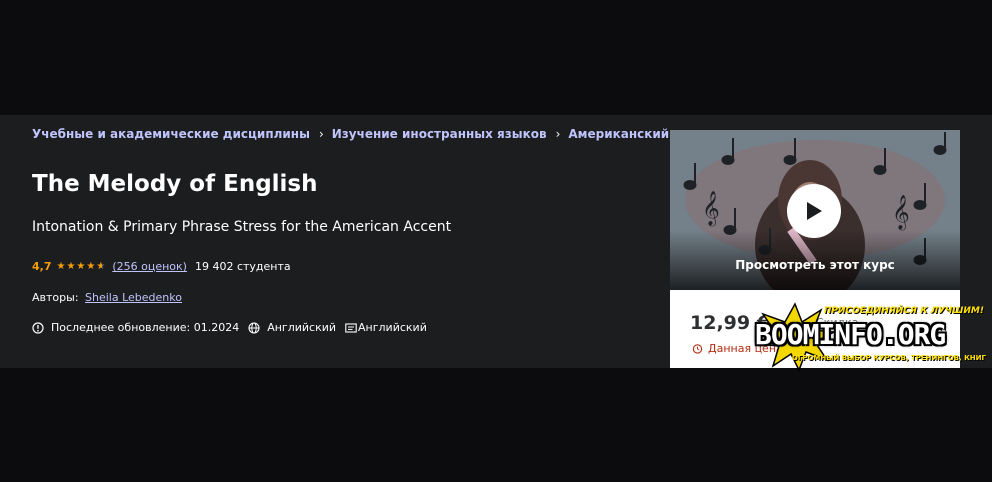  I want to click on course-preview: 𝄞 𝄞 Просмотреть этот курс, so click(815, 210).